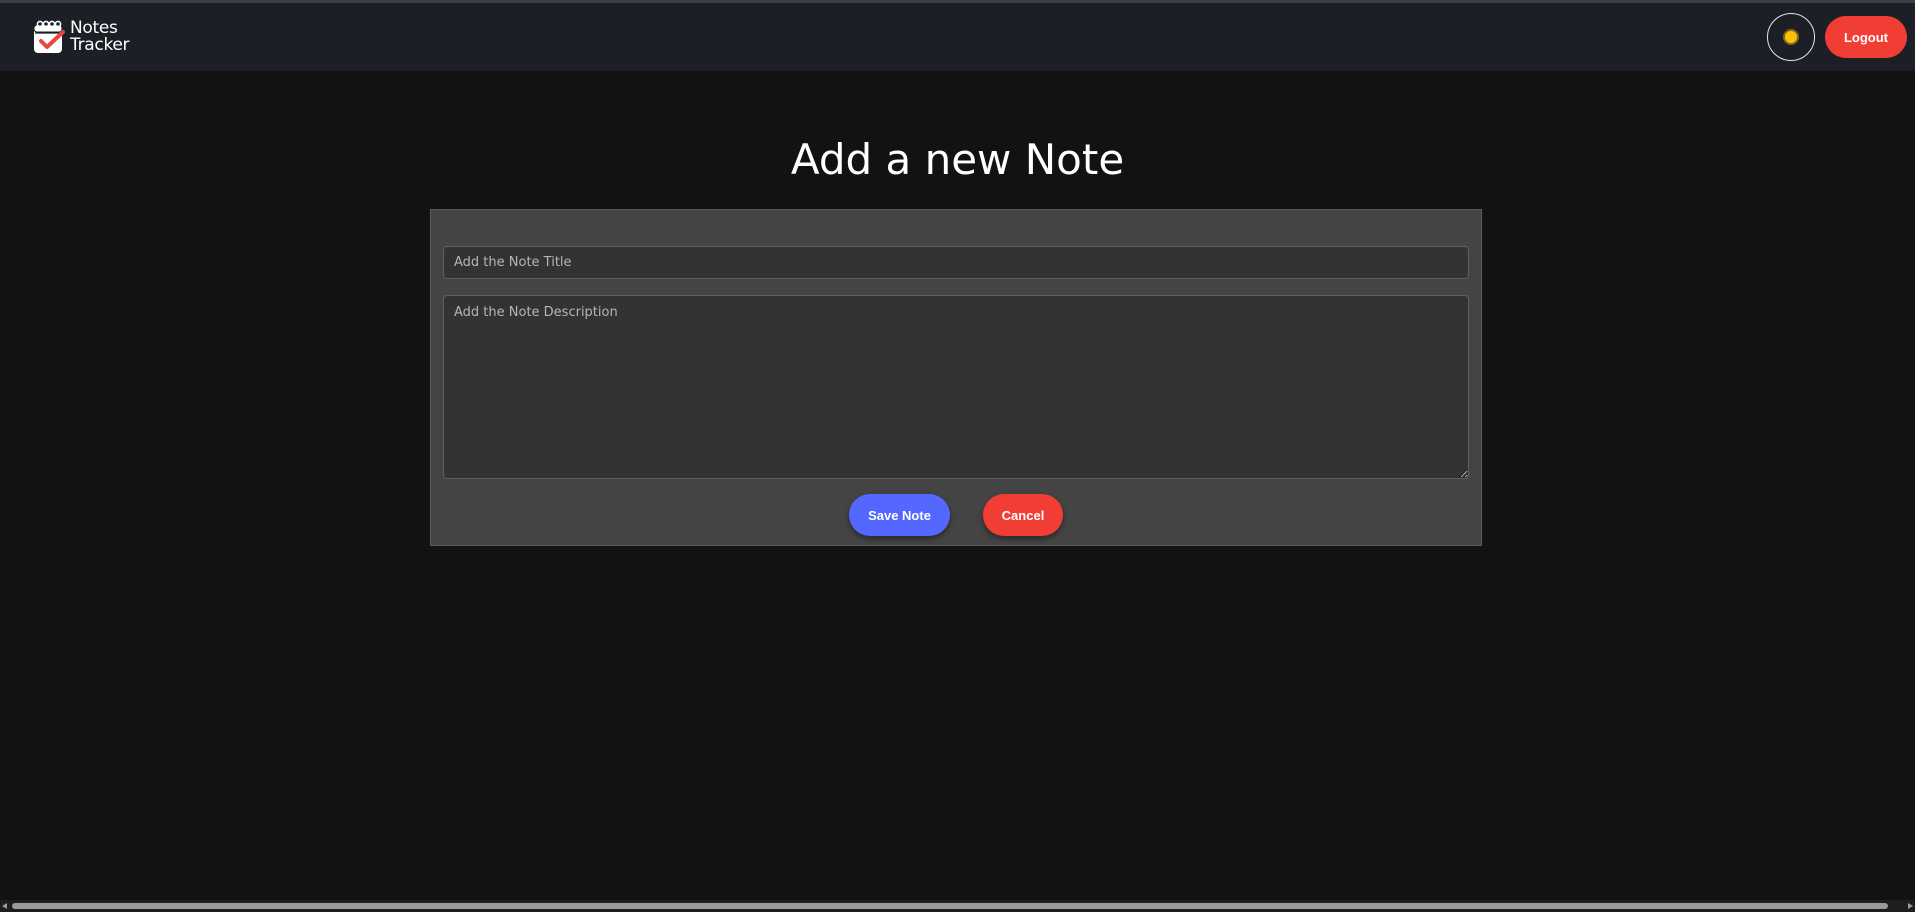 This screenshot has width=1915, height=912. Describe the element at coordinates (49, 36) in the screenshot. I see `calendar-check-icon` at that location.